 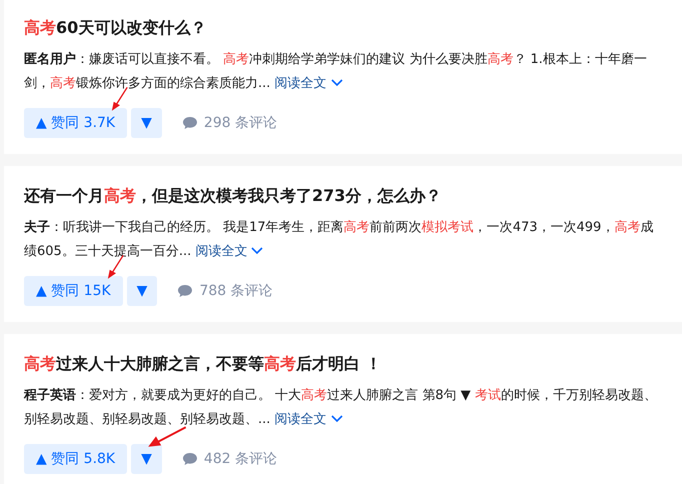 I want to click on answer-excerpt: 程子英语：爱对方，就要成为更好的自己。 十大高考过来人肺腑之言 第8句 ▼ 考试的时候，千万别轻易改题、别轻易改题、别轻易改题、别轻易改题、... 阅读全文, so click(x=341, y=408).